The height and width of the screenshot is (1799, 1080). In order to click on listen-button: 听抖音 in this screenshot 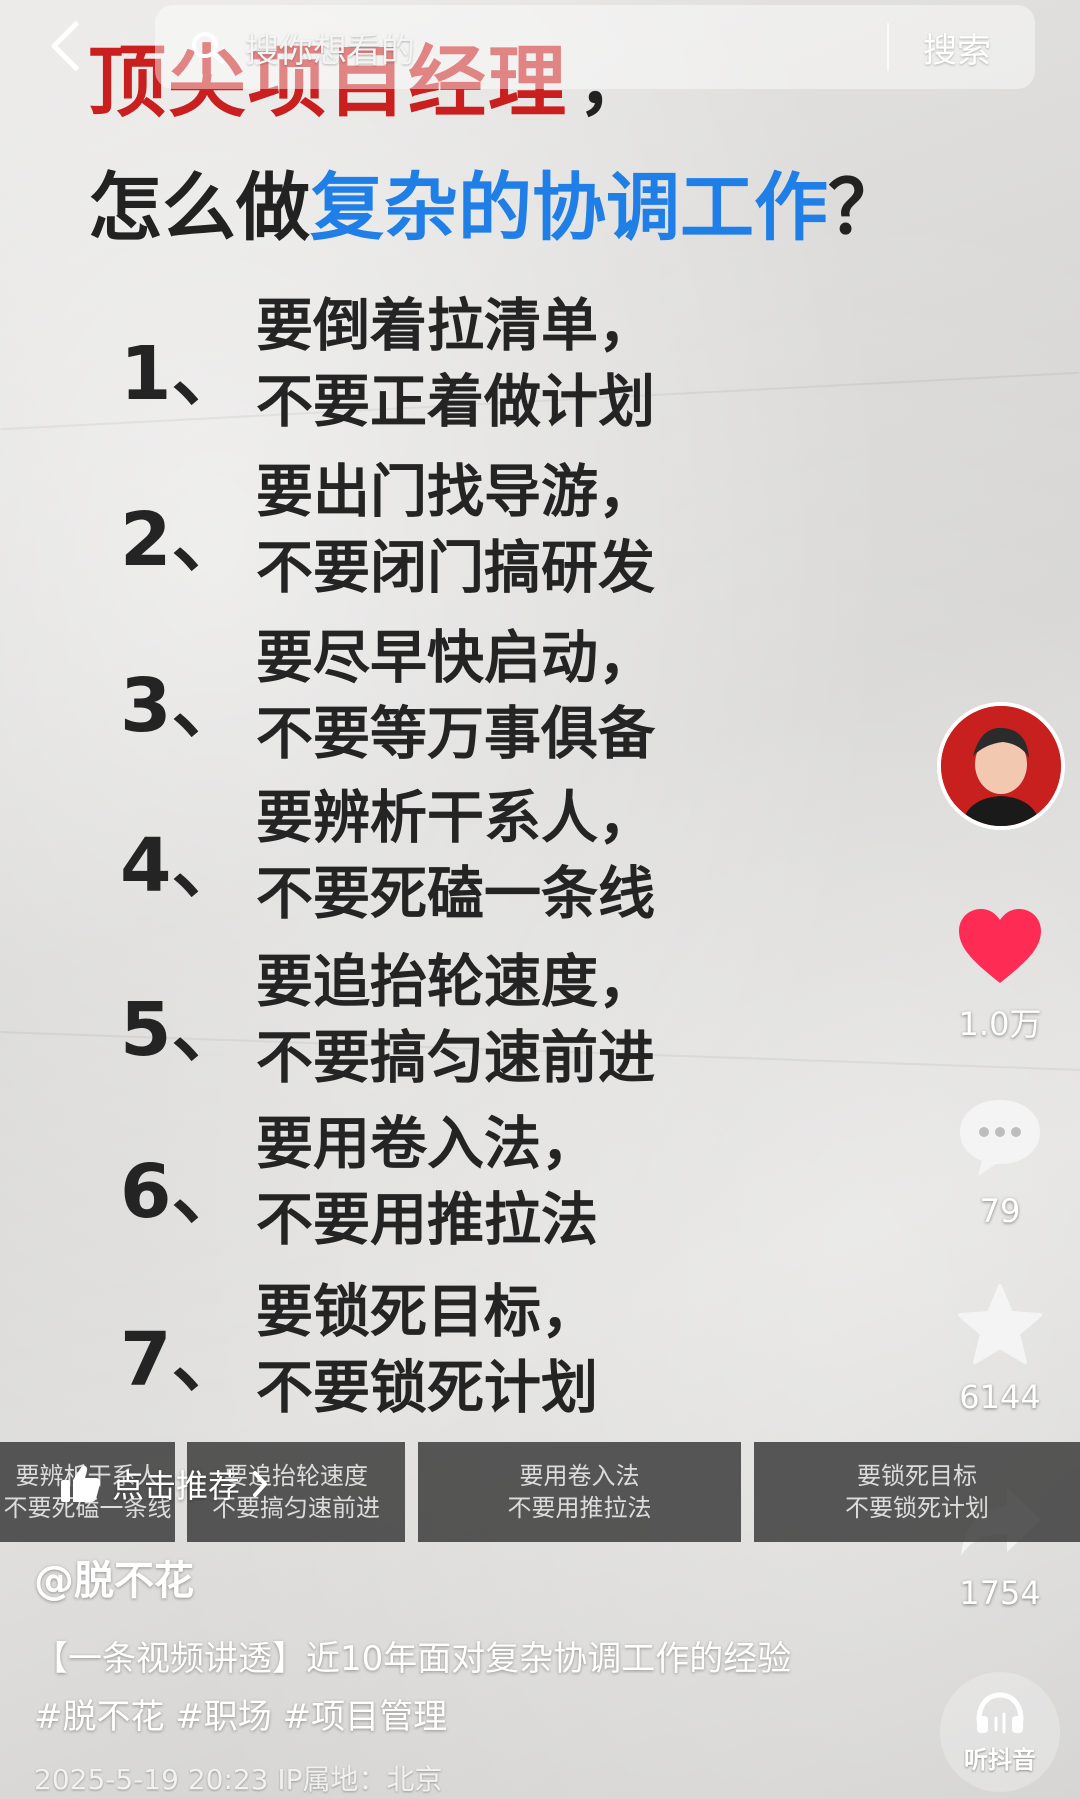, I will do `click(1000, 1732)`.